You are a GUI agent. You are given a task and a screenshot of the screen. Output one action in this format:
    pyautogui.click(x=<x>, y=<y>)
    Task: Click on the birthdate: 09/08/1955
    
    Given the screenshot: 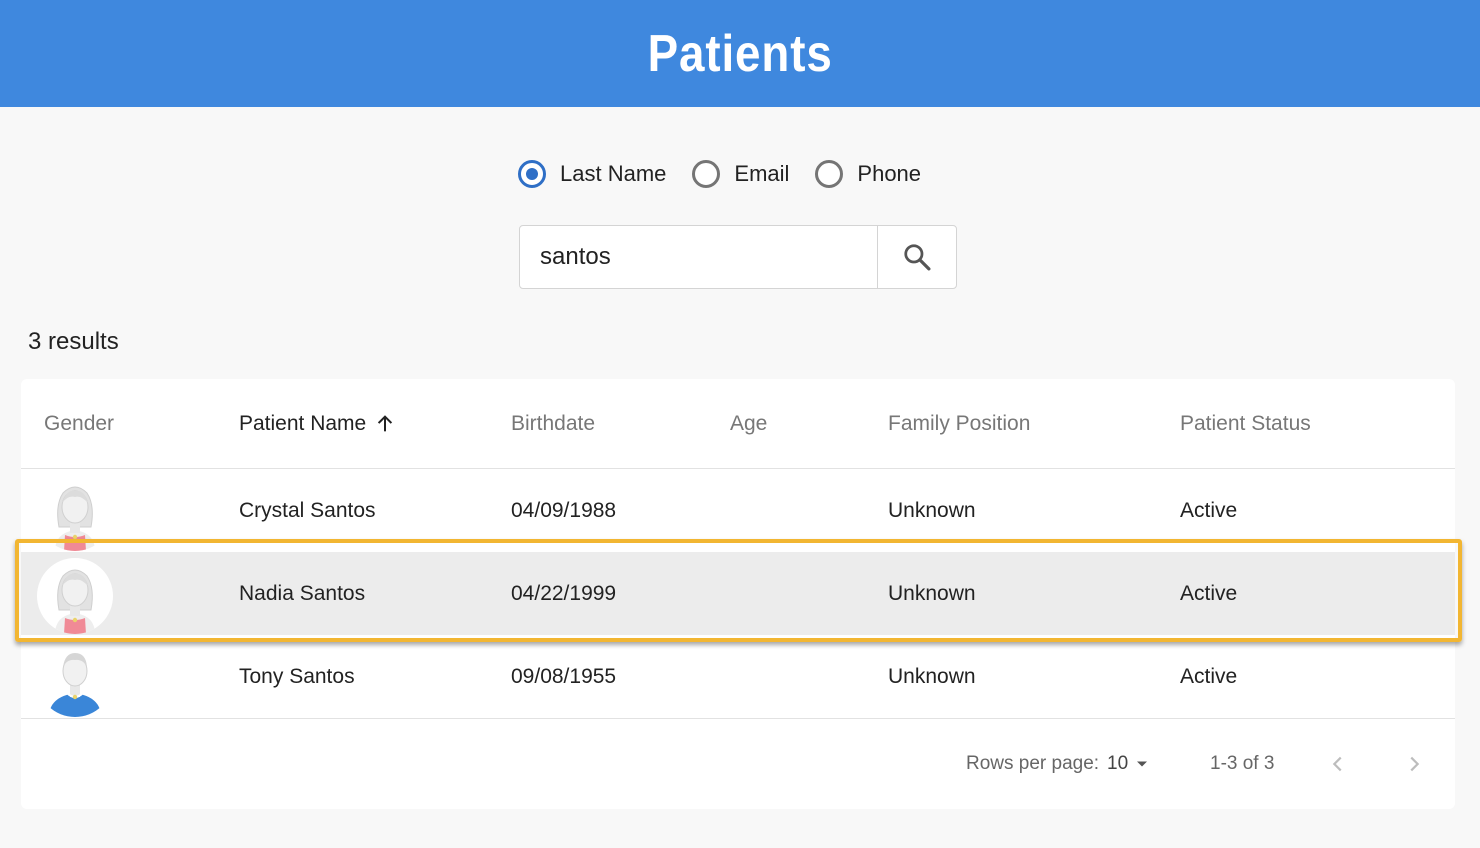 What is the action you would take?
    pyautogui.click(x=564, y=676)
    